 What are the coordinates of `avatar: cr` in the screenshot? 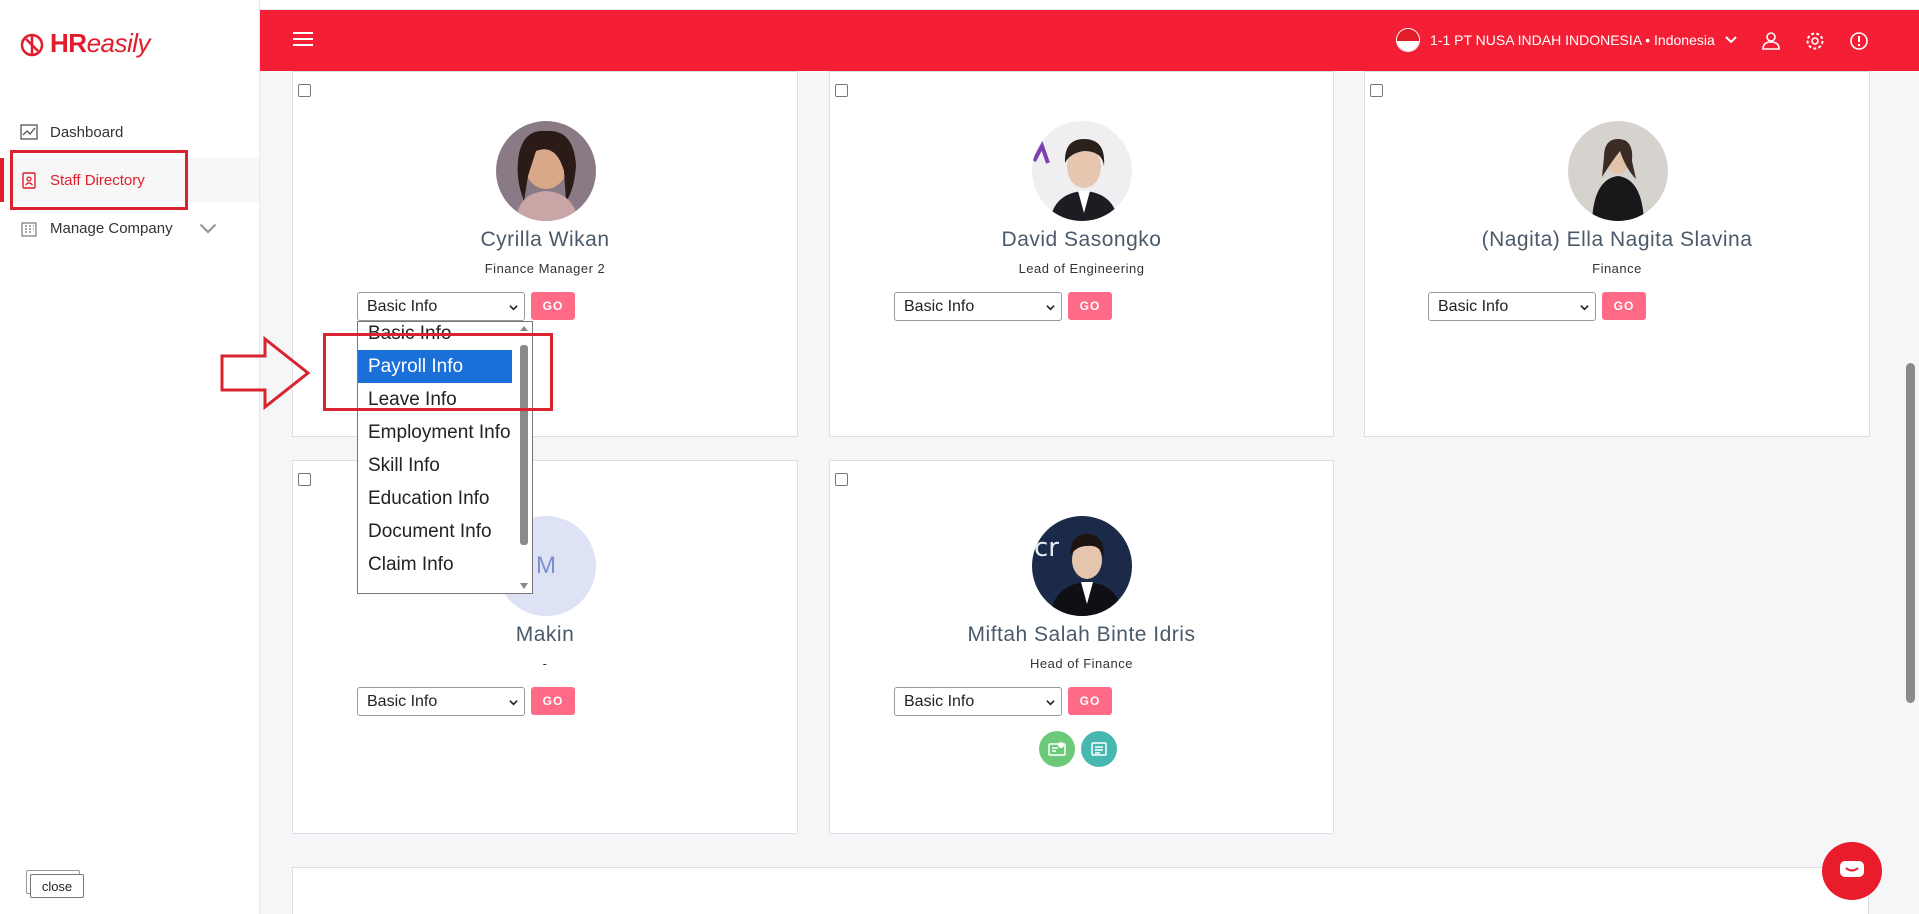 It's located at (1082, 566).